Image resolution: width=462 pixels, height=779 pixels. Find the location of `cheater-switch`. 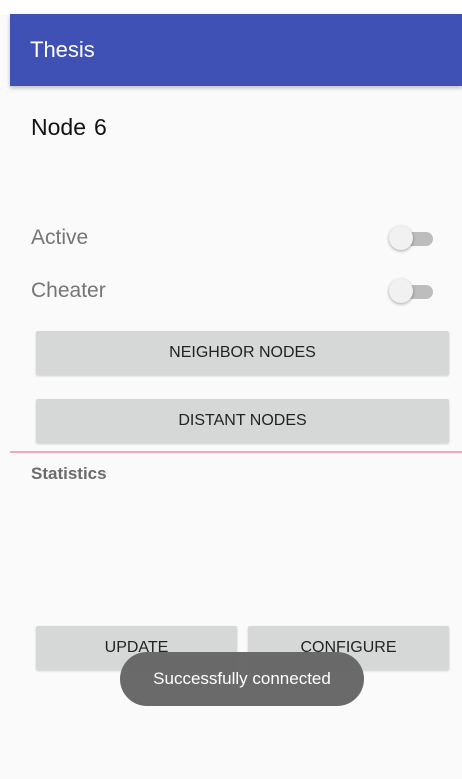

cheater-switch is located at coordinates (411, 291).